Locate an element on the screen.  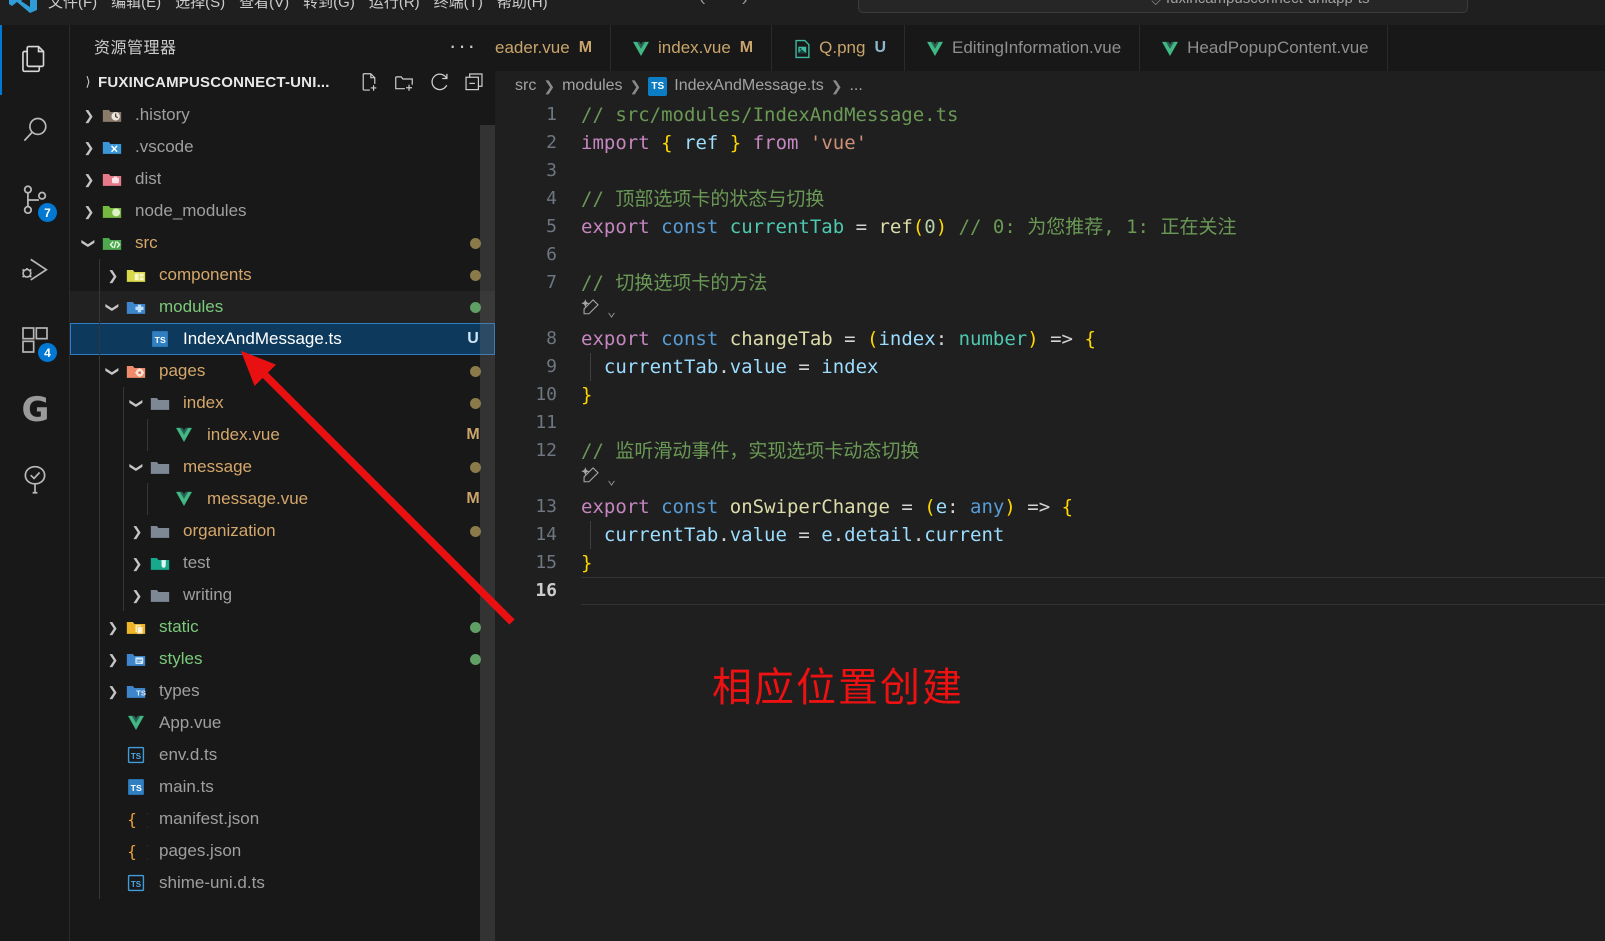
tree-file-shime-uni.d.ts: TS shime-uni.d.ts is located at coordinates (282, 883).